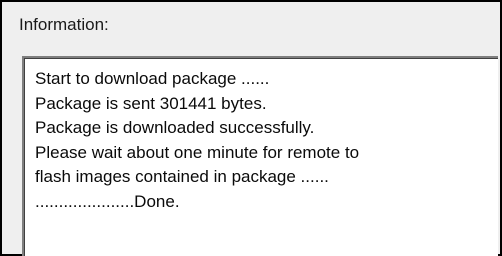 The width and height of the screenshot is (502, 256). I want to click on log-line: Package is downloaded successfully., so click(175, 127).